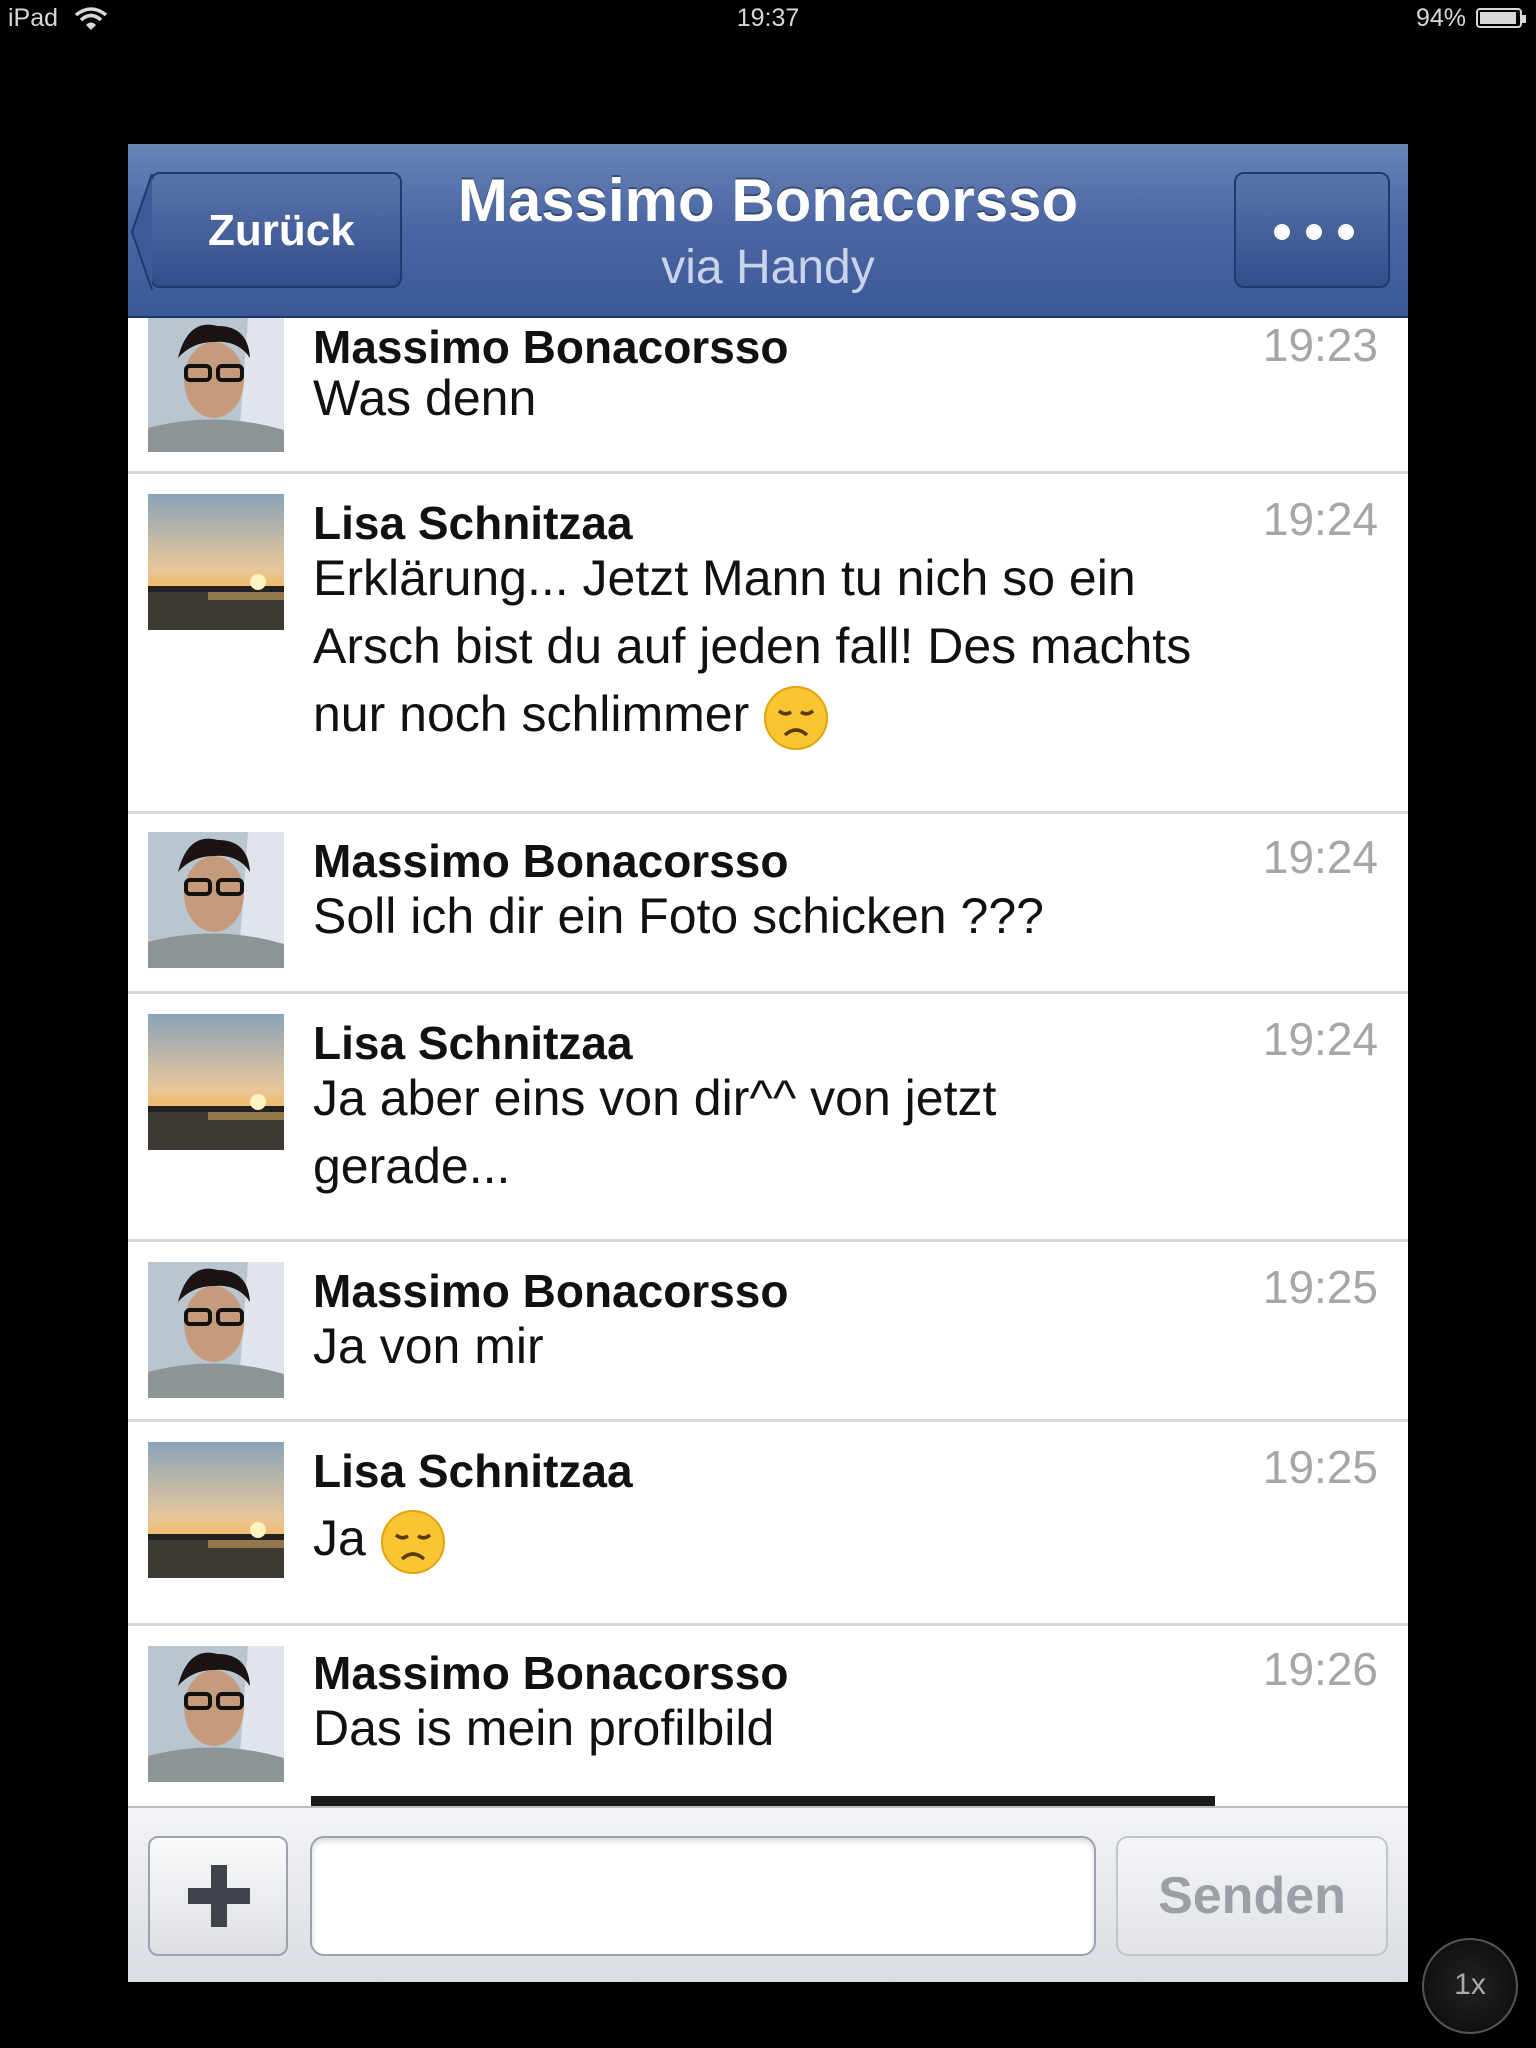 The image size is (1536, 2048). What do you see at coordinates (1282, 232) in the screenshot?
I see `ellipsis-icon` at bounding box center [1282, 232].